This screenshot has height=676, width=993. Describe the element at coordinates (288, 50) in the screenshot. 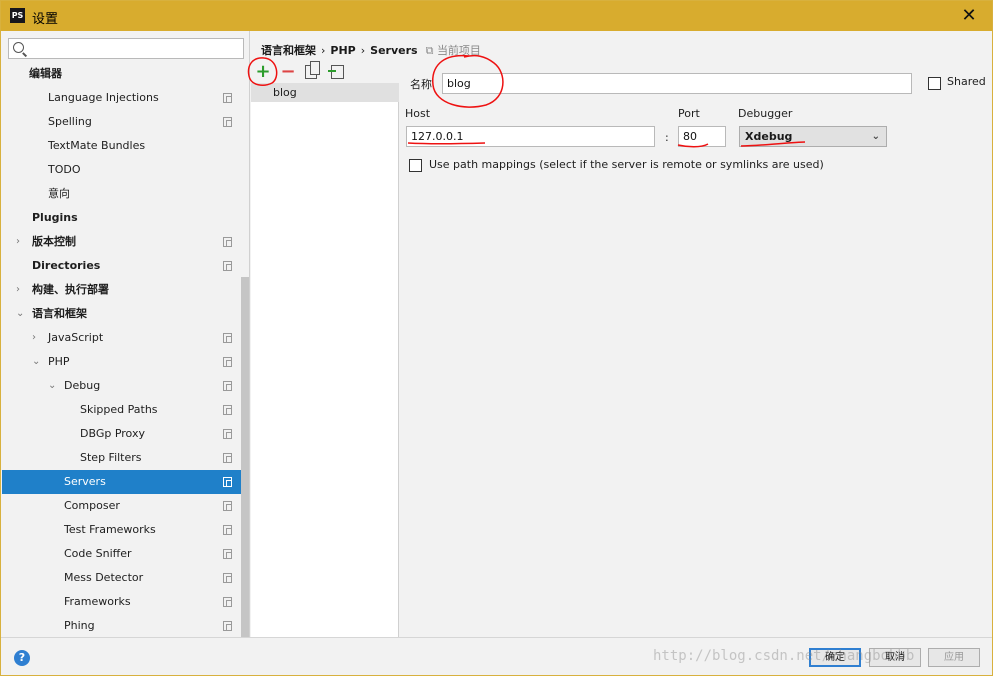

I see `breadcrumb-languages: 语言和框架` at that location.